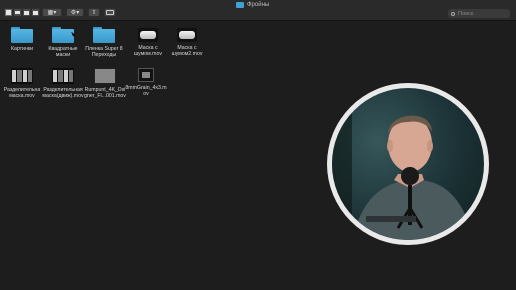 The height and width of the screenshot is (290, 516). What do you see at coordinates (258, 10) in the screenshot?
I see `finder-toolbar: ▦ ▾ ⚙ ▾ ⇧ Фройны Поиск` at bounding box center [258, 10].